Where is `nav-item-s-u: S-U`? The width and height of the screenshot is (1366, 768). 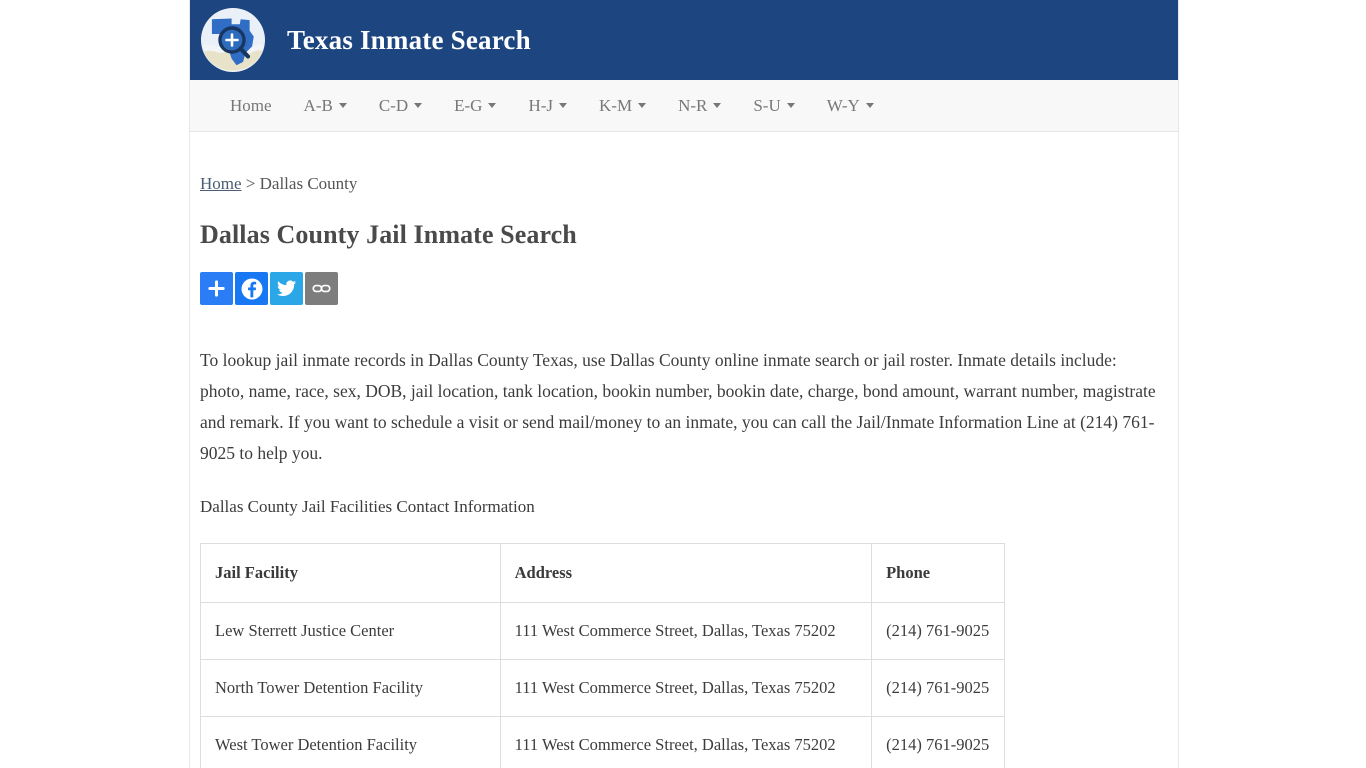
nav-item-s-u: S-U is located at coordinates (773, 106).